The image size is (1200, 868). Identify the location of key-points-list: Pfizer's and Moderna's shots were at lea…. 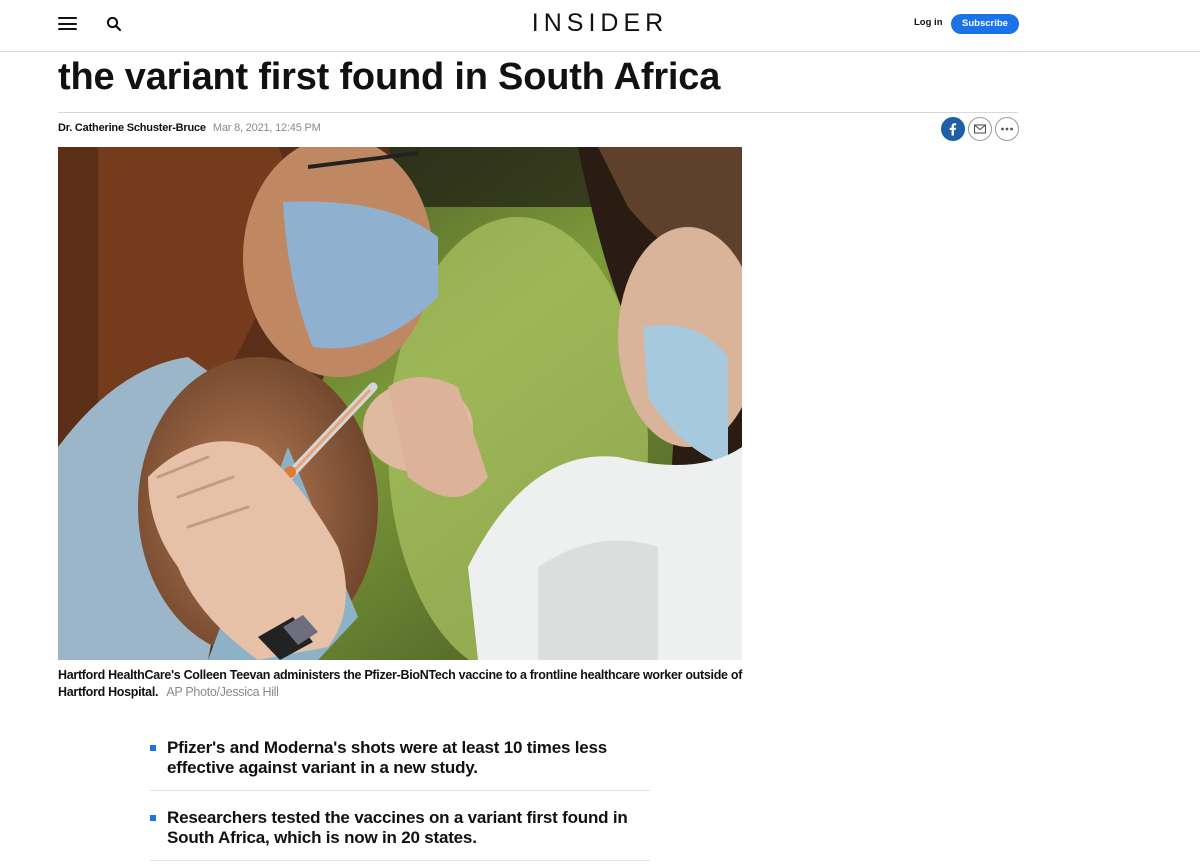
(400, 803).